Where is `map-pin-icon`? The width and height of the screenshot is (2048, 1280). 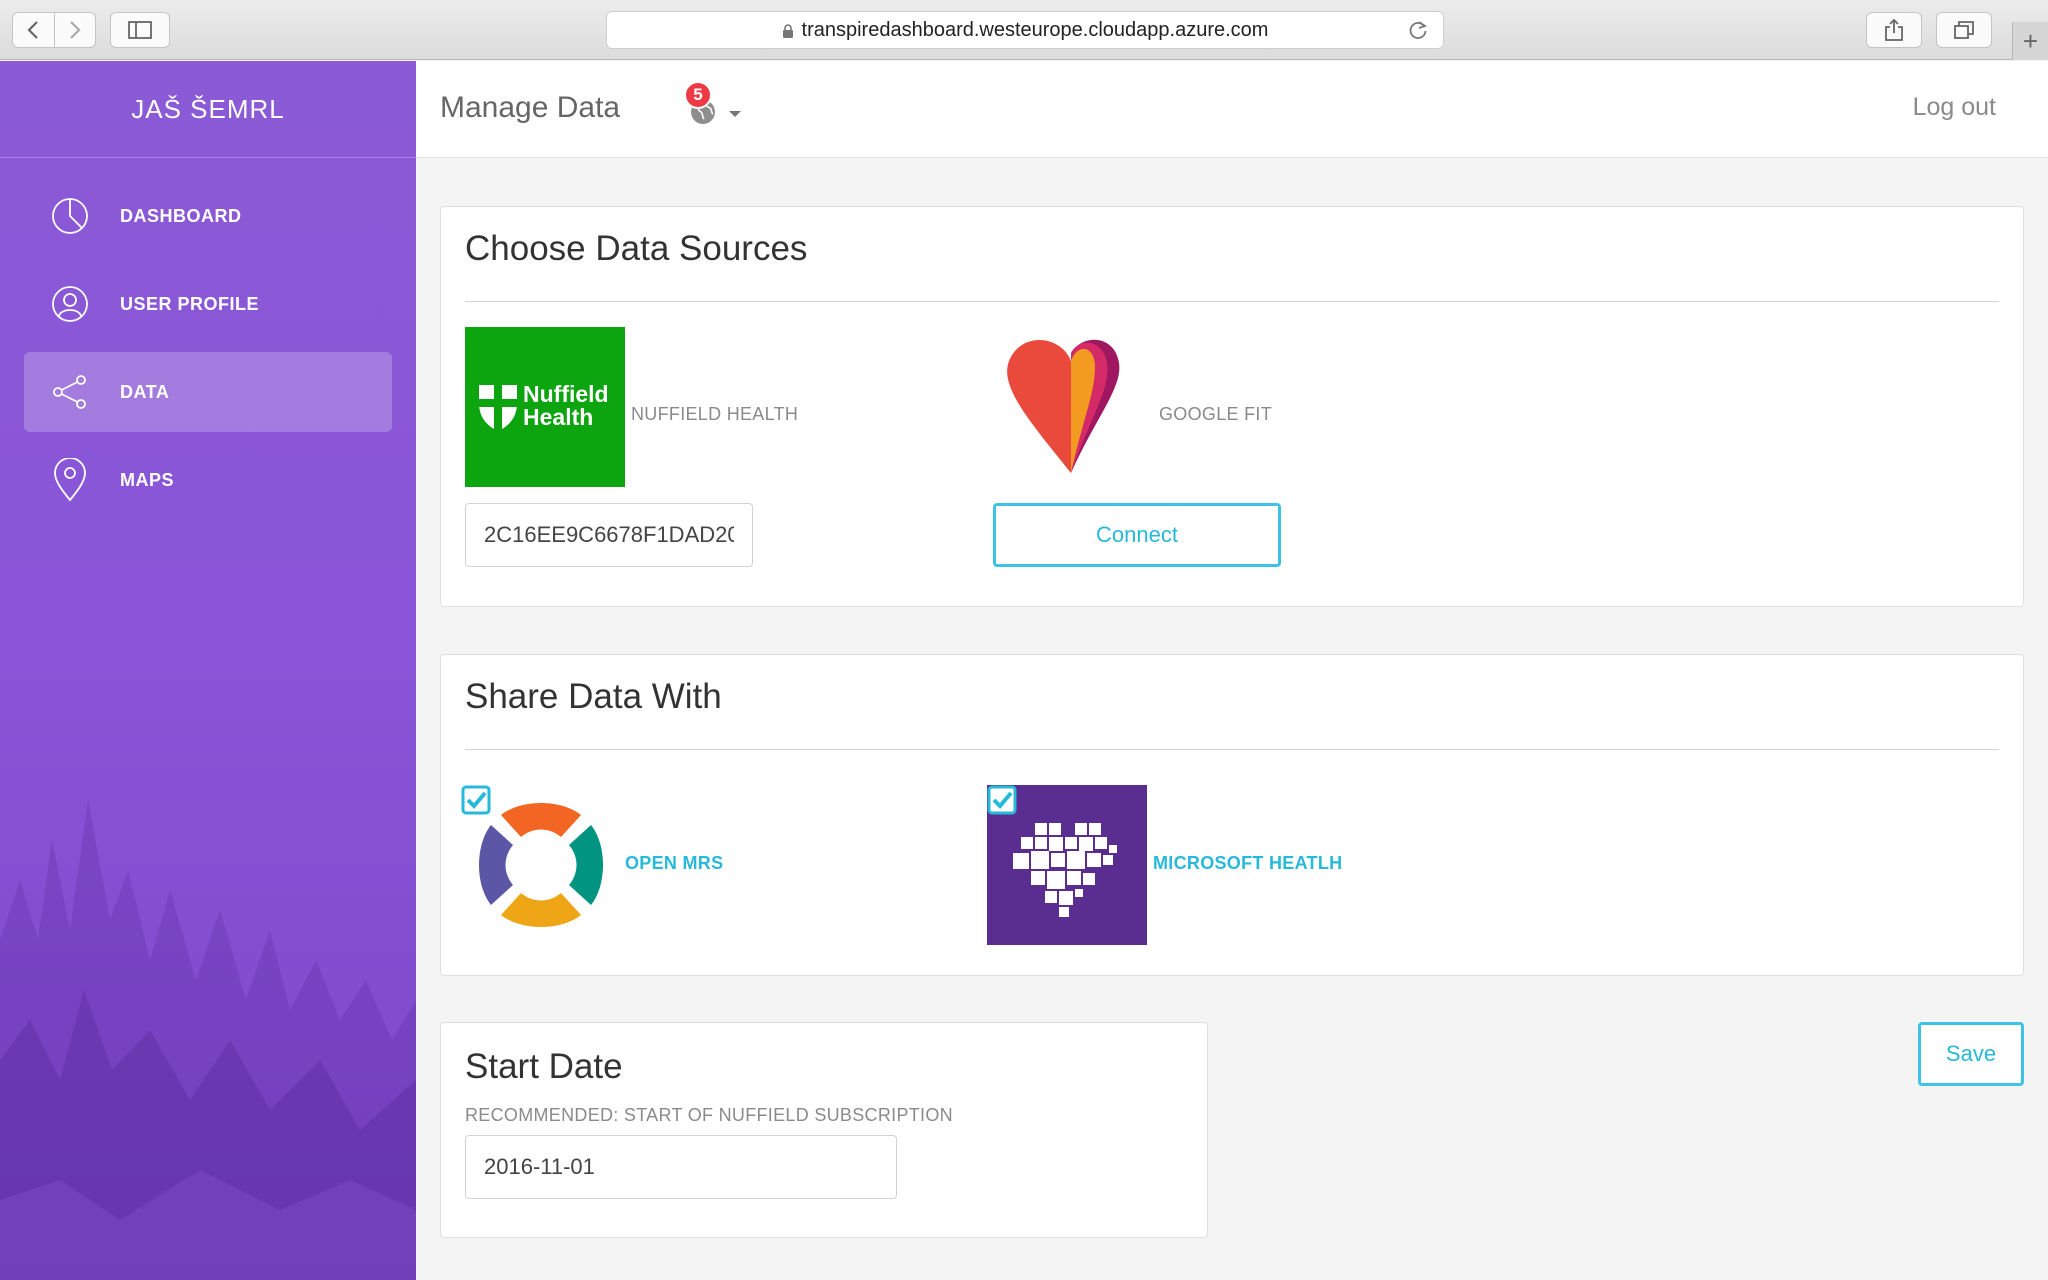 map-pin-icon is located at coordinates (70, 480).